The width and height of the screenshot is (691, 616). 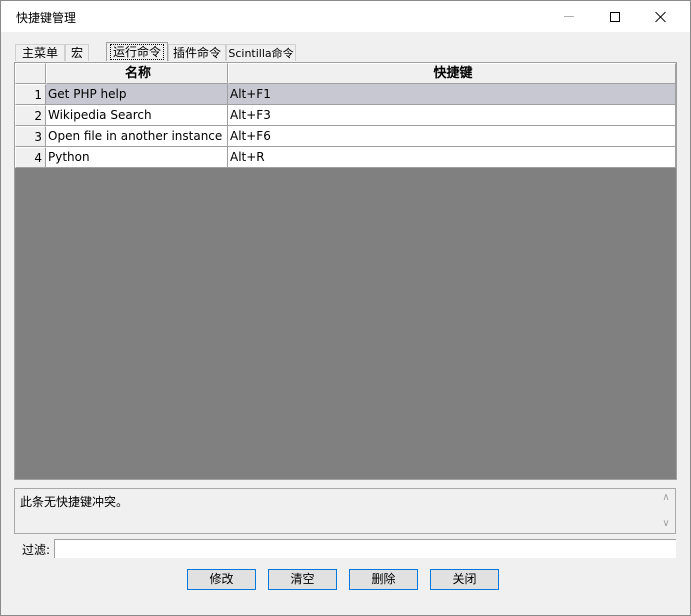 What do you see at coordinates (30, 94) in the screenshot?
I see `row-number: 1` at bounding box center [30, 94].